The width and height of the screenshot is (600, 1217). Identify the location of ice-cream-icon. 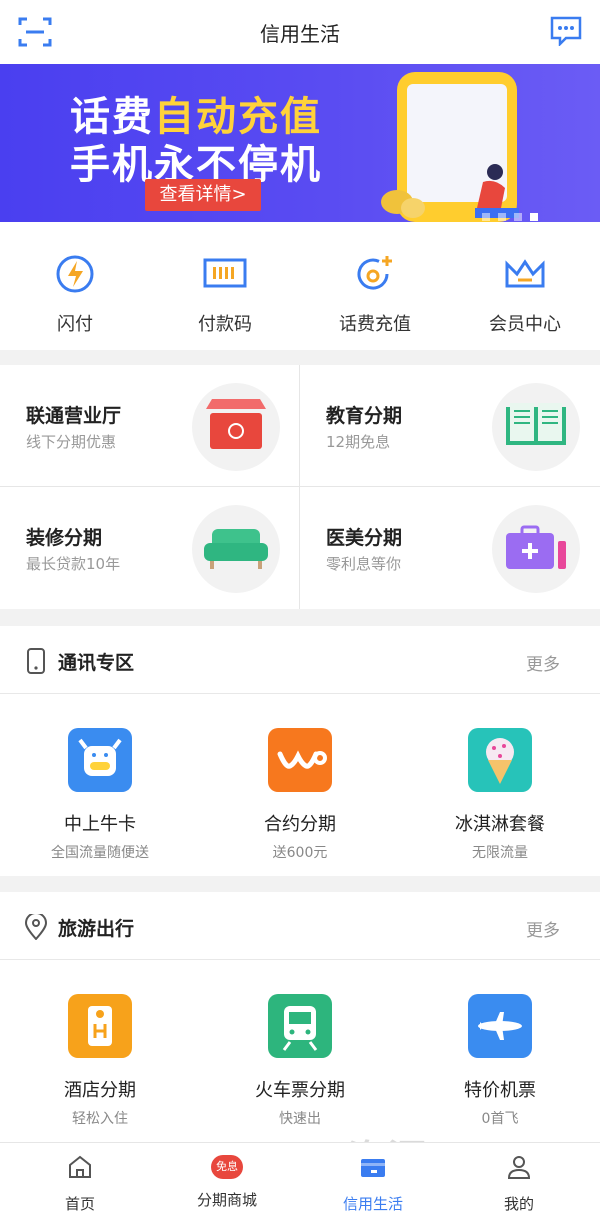
(500, 760).